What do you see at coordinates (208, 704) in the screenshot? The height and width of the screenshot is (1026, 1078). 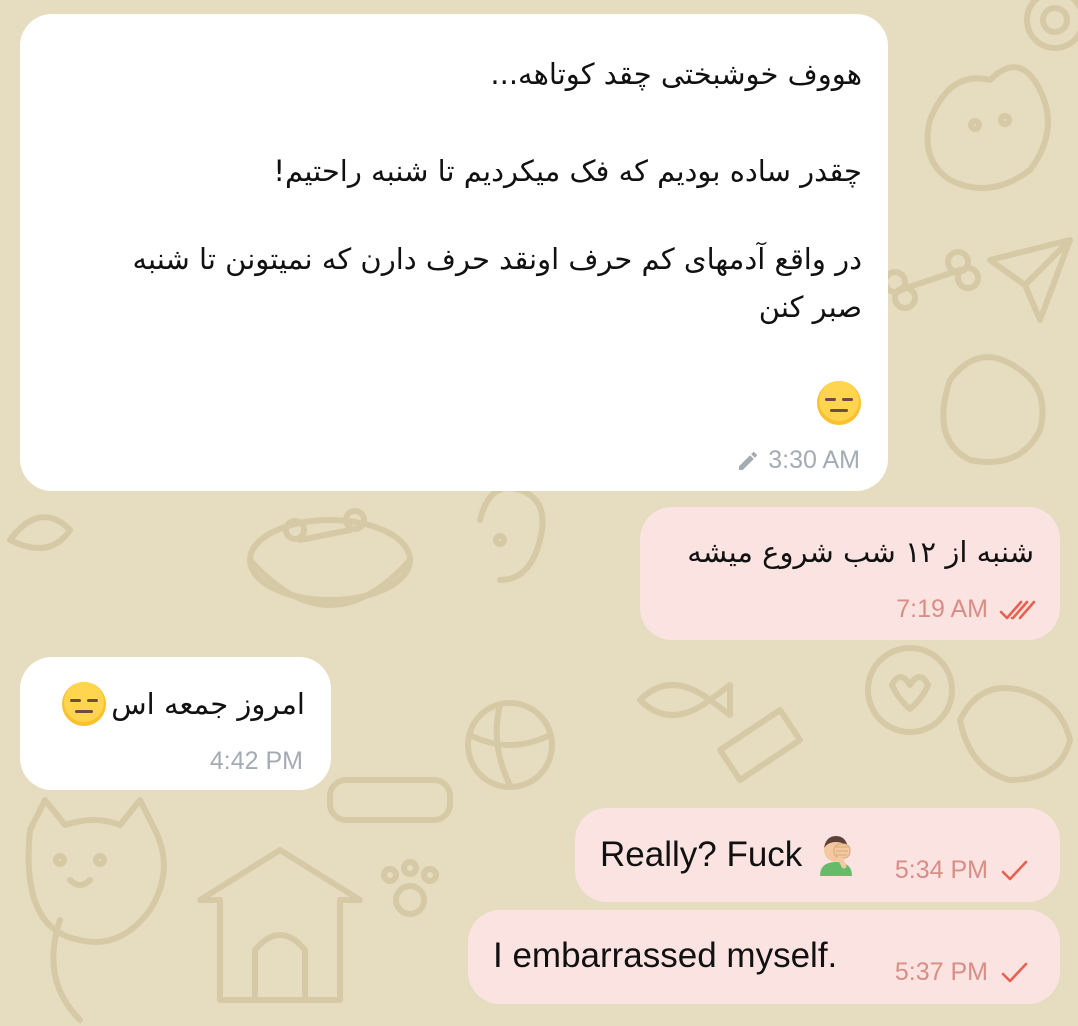 I see `message-text: امروز جمعه اس` at bounding box center [208, 704].